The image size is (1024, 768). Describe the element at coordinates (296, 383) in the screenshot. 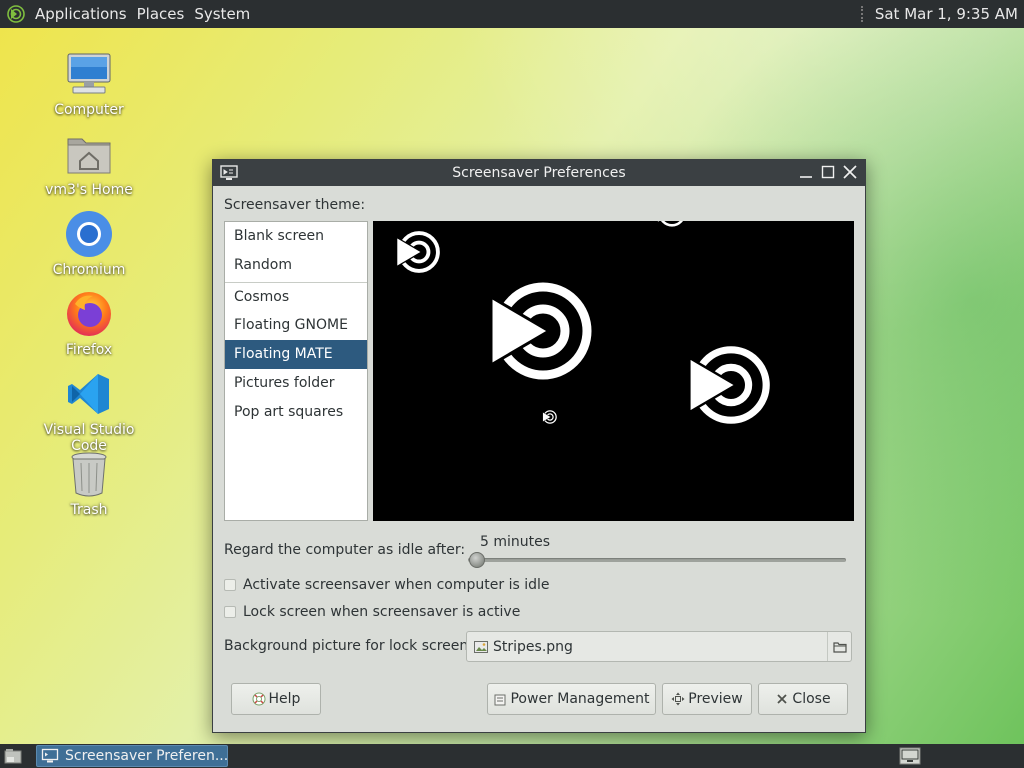

I see `theme-item-pictures-folder: Pictures folder` at that location.